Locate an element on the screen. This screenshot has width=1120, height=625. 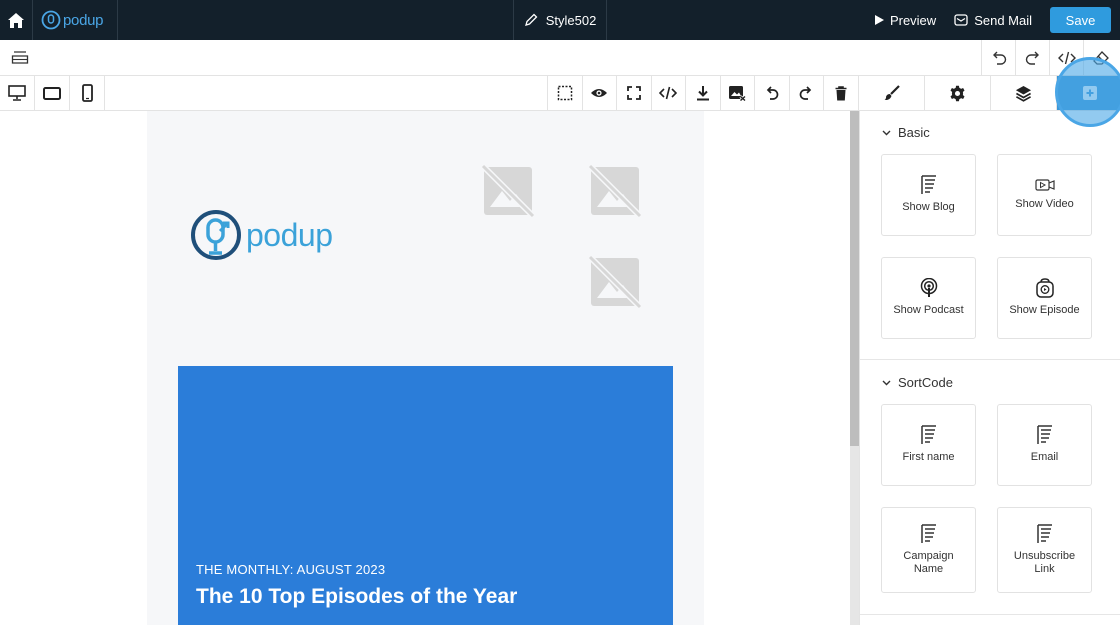
code-icon is located at coordinates (1066, 57).